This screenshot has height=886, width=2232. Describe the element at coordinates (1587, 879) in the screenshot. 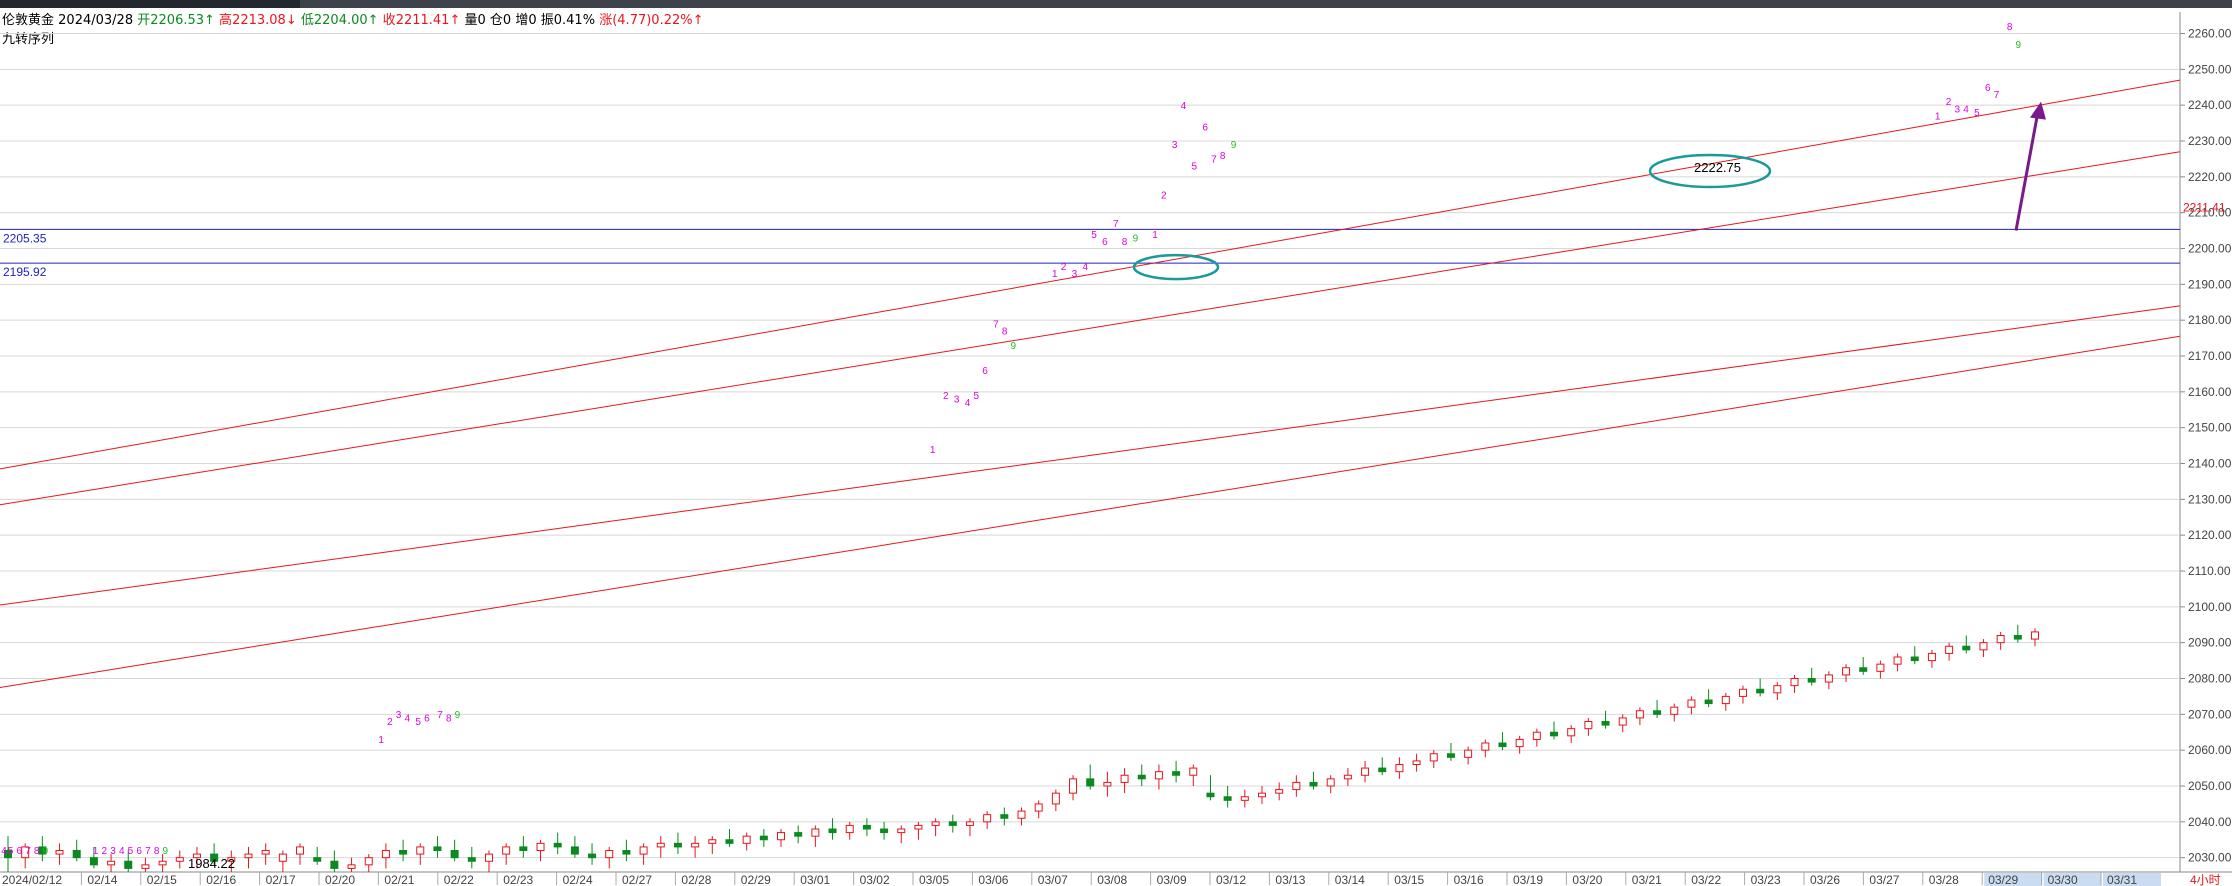

I see `x-tick-label: 03/20` at that location.